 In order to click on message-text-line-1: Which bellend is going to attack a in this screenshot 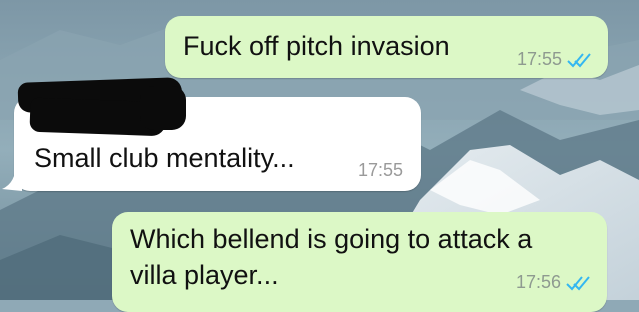, I will do `click(331, 239)`.